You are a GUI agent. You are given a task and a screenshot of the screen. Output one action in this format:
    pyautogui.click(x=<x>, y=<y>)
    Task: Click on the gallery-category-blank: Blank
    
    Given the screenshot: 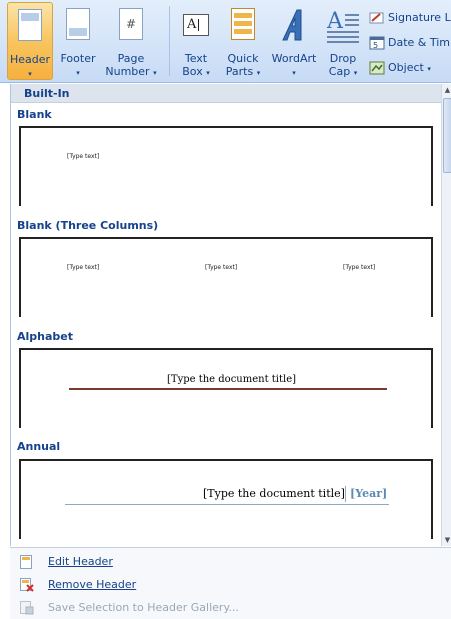 What is the action you would take?
    pyautogui.click(x=34, y=114)
    